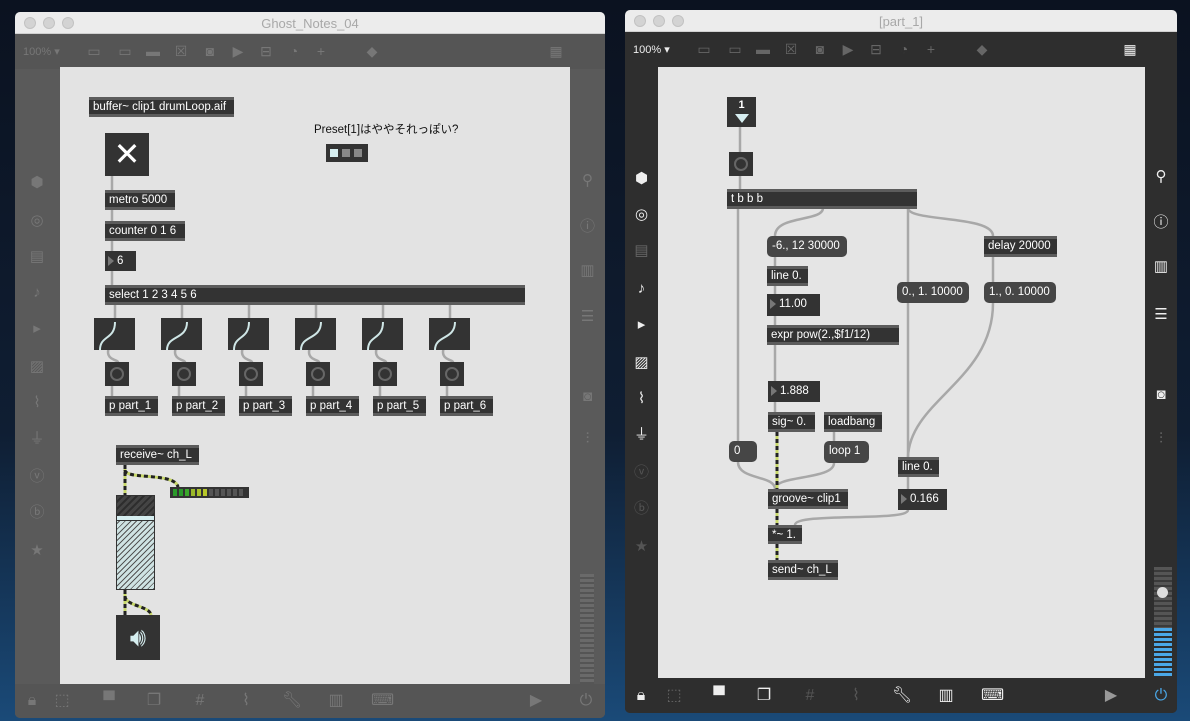 Image resolution: width=1190 pixels, height=721 pixels. I want to click on number-box: 0.166, so click(922, 499).